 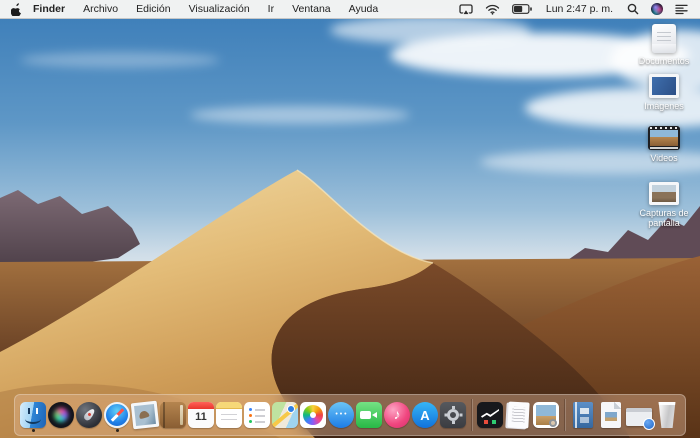 I want to click on dock-item-notes, so click(x=229, y=415).